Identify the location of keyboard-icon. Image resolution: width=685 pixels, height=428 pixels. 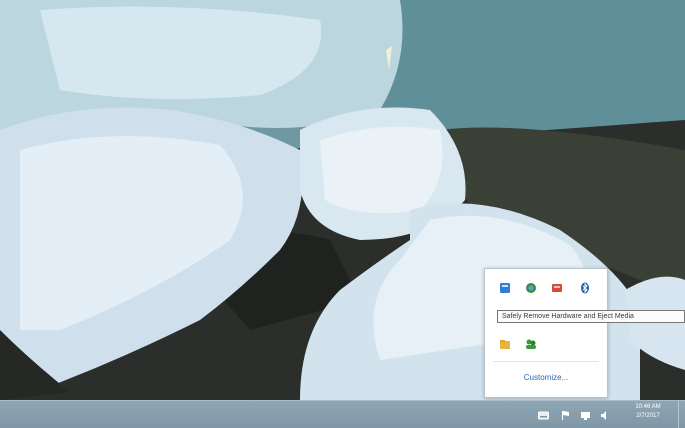
(543, 414).